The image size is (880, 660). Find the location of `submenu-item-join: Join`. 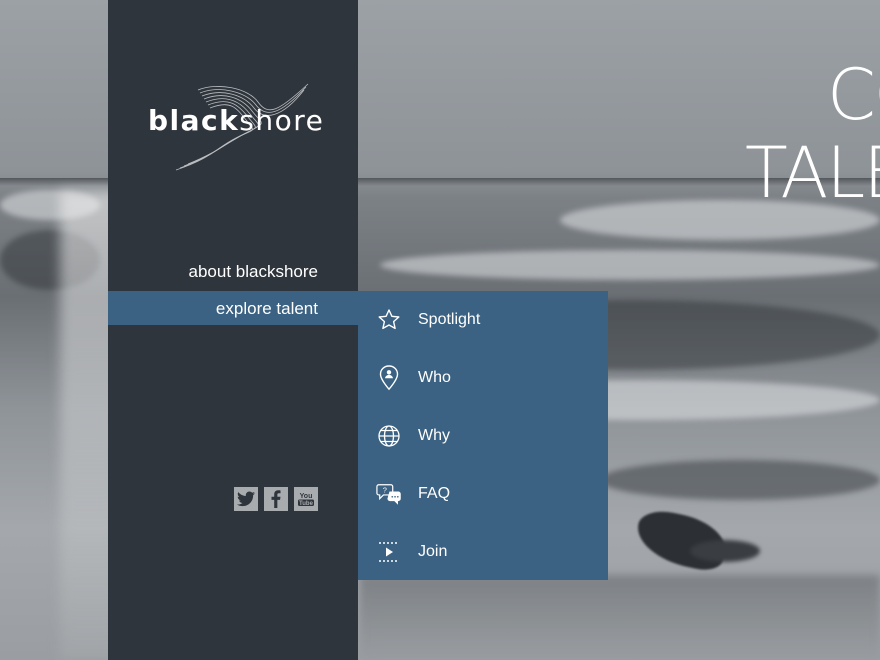

submenu-item-join: Join is located at coordinates (483, 552).